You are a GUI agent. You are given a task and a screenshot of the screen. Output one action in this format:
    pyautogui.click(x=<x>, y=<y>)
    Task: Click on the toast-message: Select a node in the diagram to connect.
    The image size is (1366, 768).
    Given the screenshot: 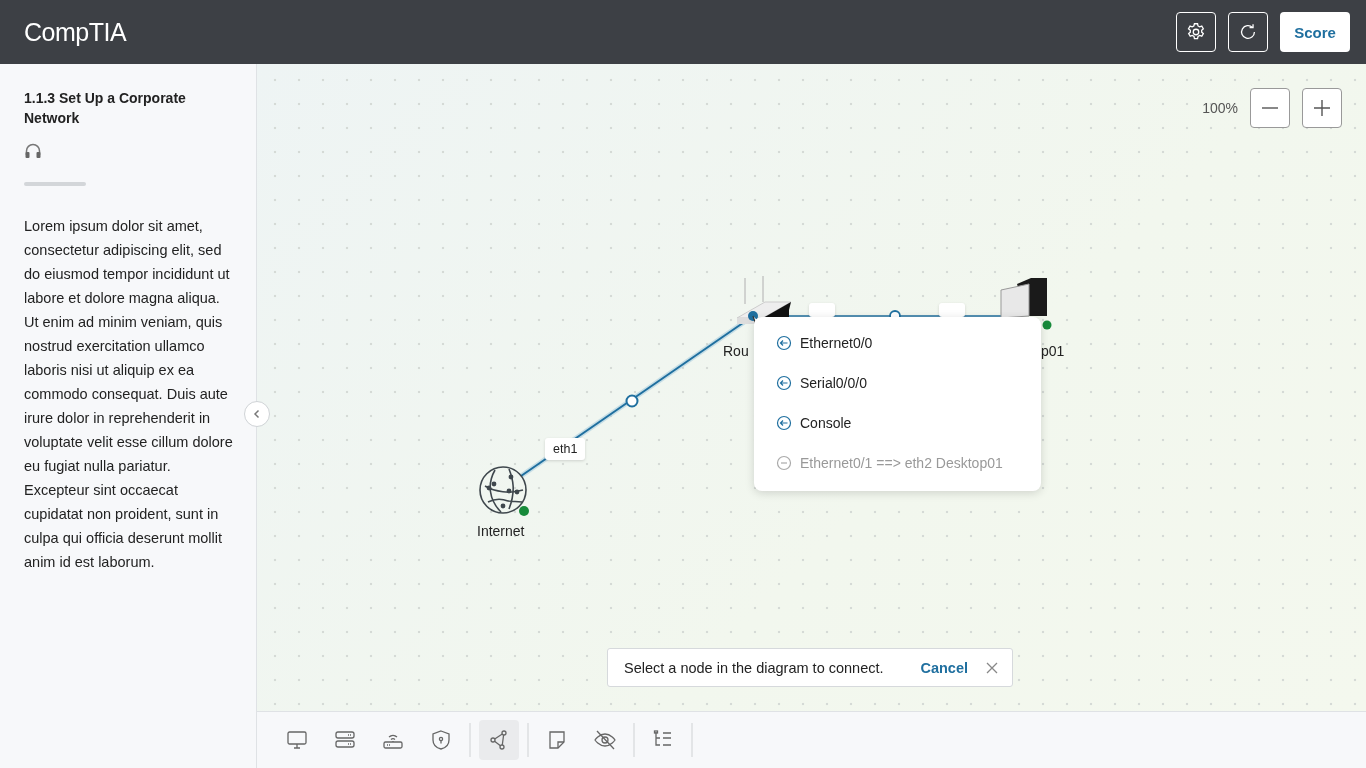 What is the action you would take?
    pyautogui.click(x=754, y=667)
    